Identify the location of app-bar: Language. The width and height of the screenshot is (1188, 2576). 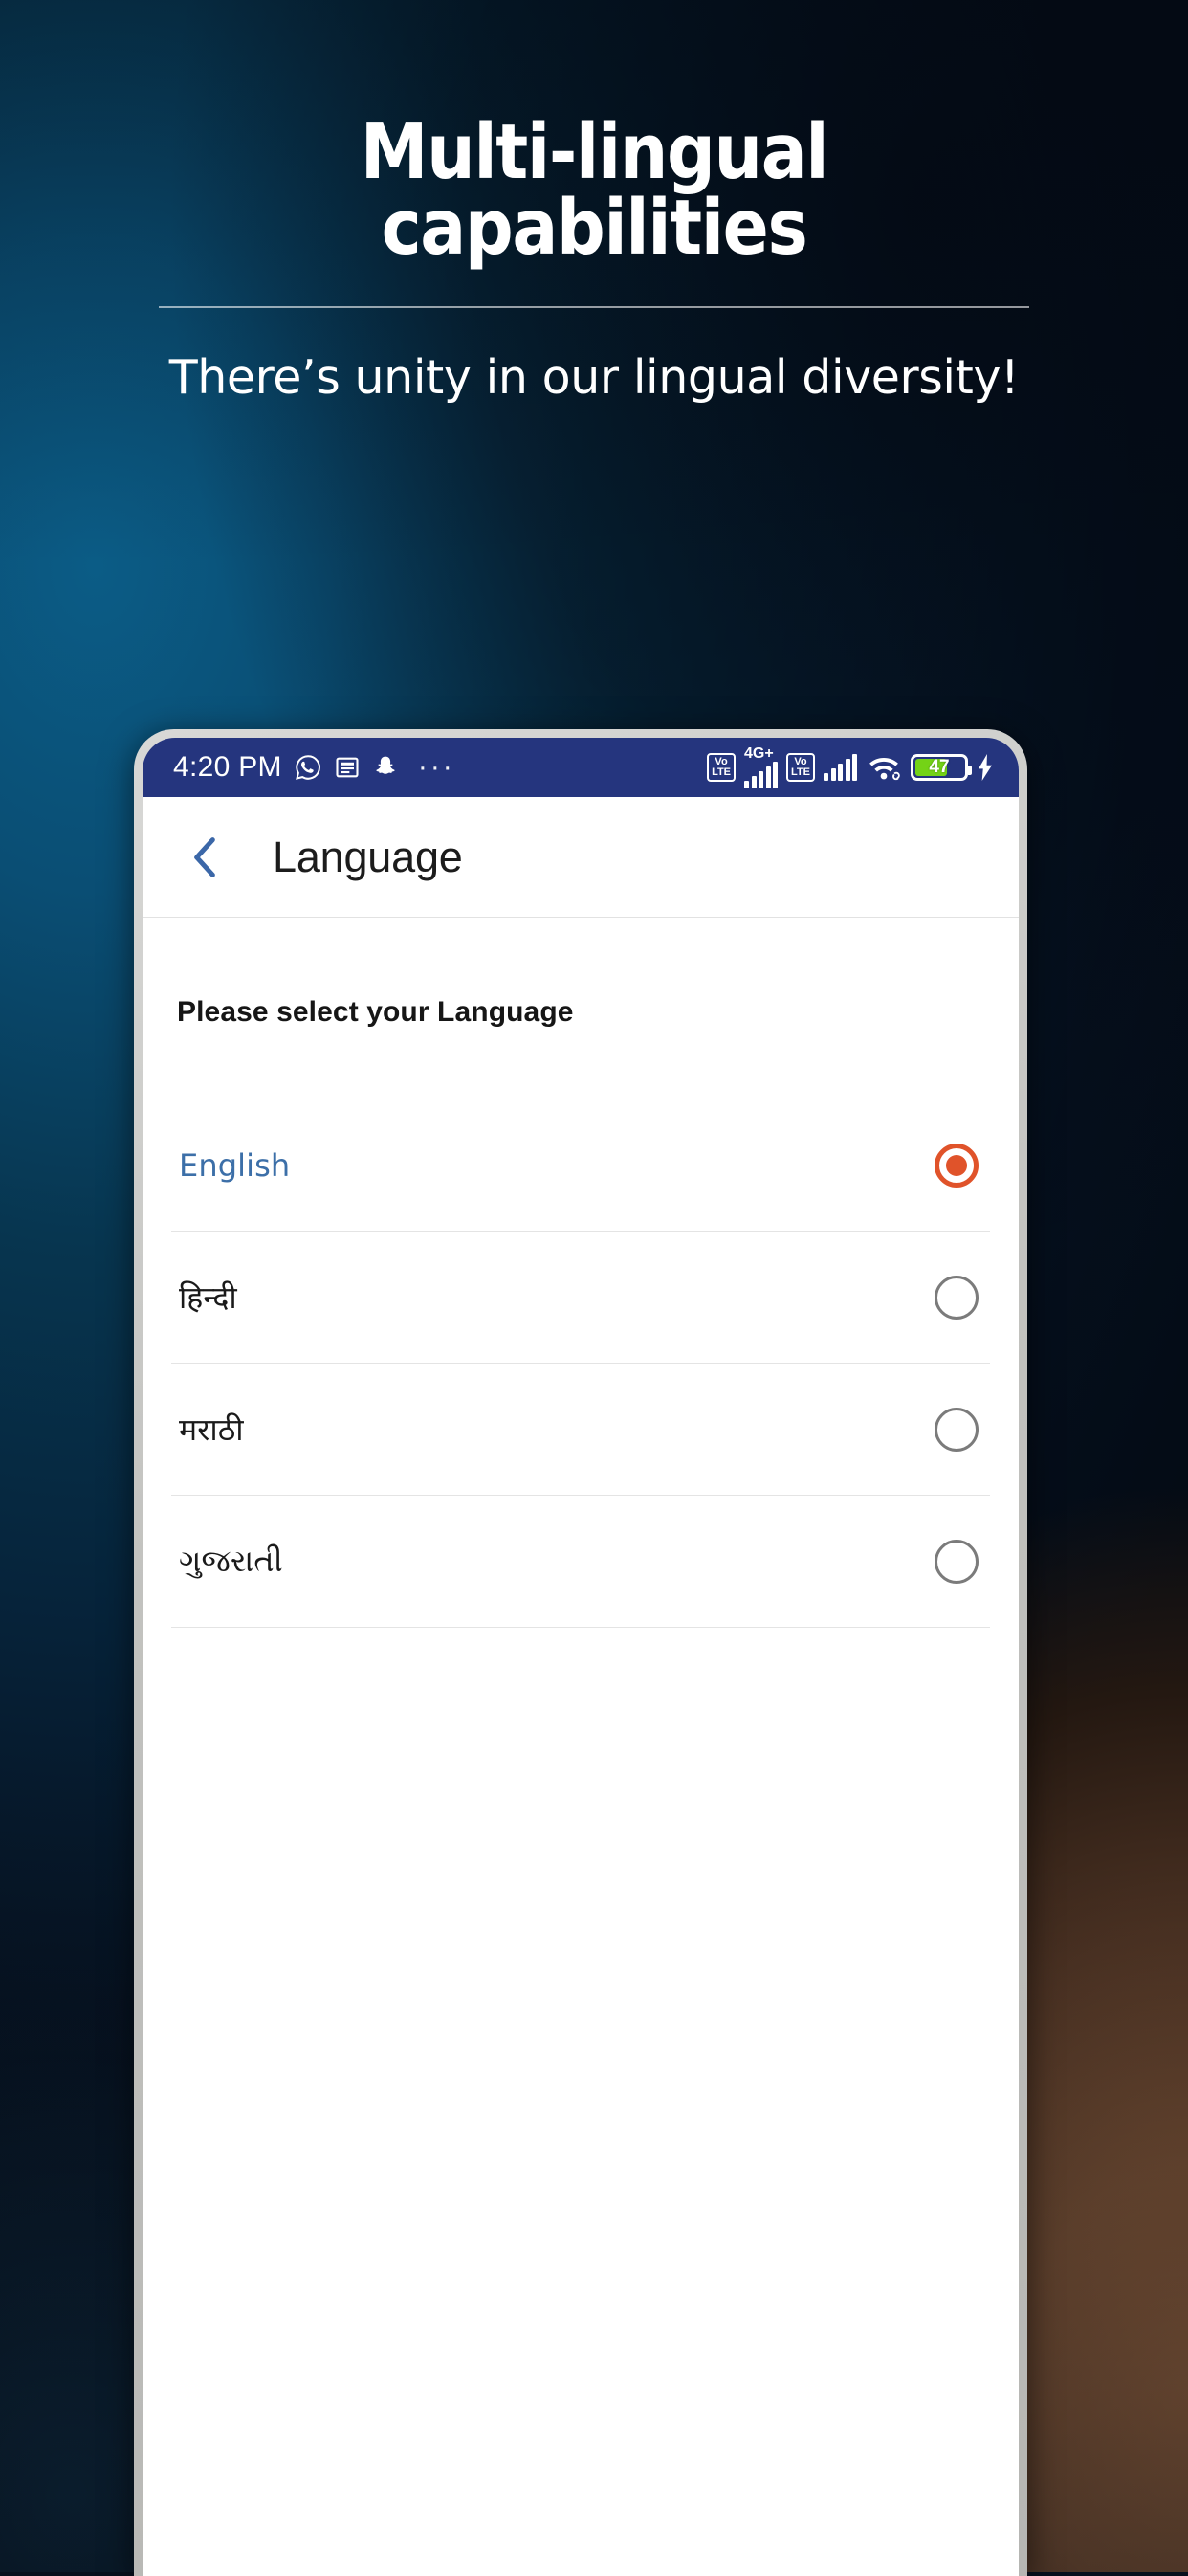
(581, 857).